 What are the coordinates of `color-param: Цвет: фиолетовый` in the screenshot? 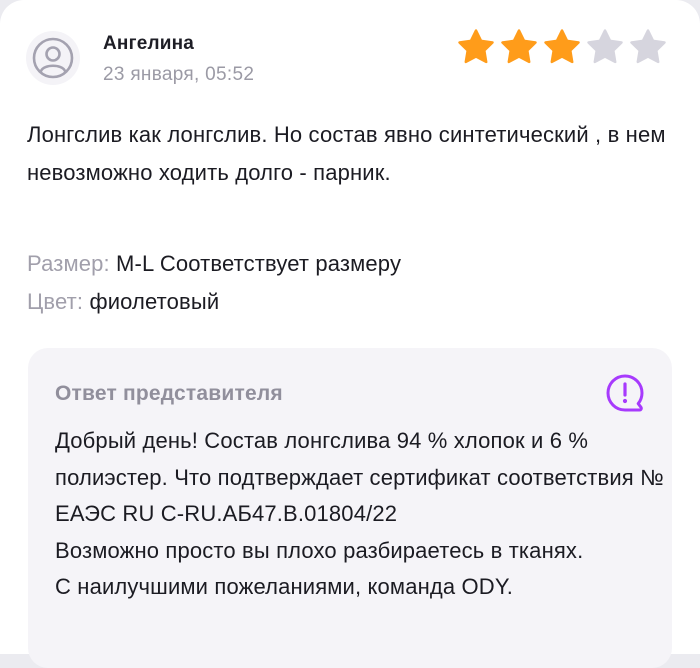 It's located at (123, 302).